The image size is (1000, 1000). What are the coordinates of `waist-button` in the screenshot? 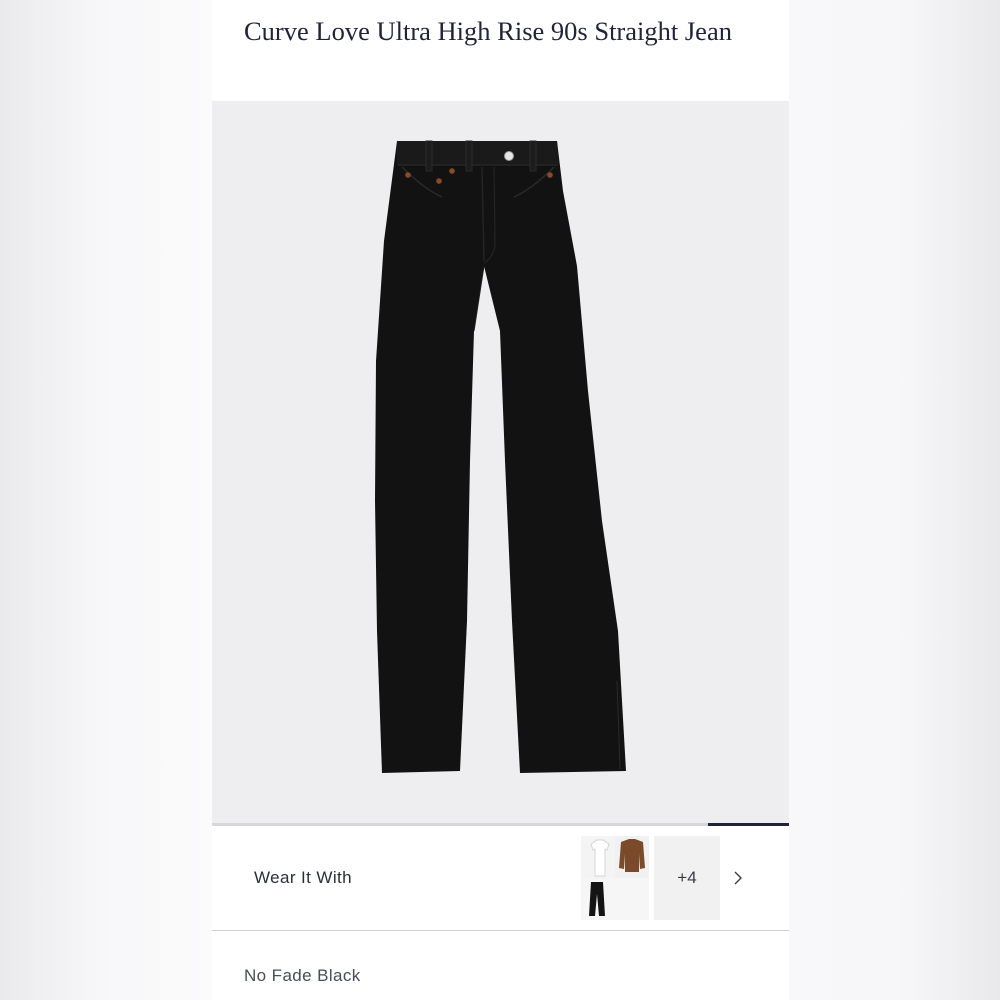 It's located at (509, 156).